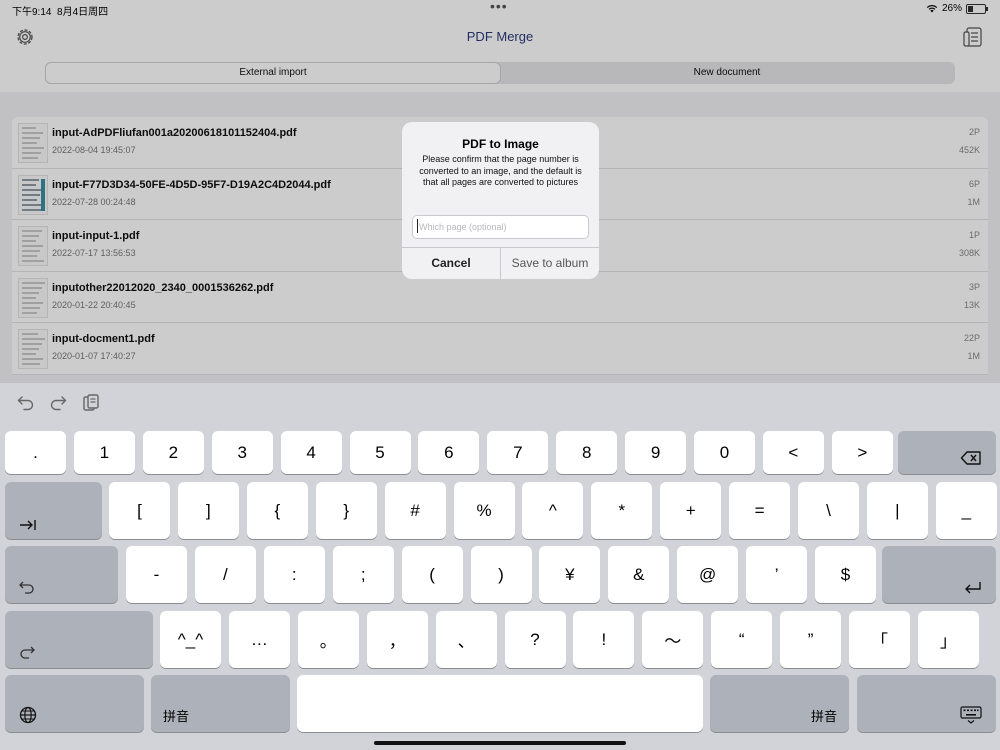  Describe the element at coordinates (173, 452) in the screenshot. I see `key-char: 2` at that location.